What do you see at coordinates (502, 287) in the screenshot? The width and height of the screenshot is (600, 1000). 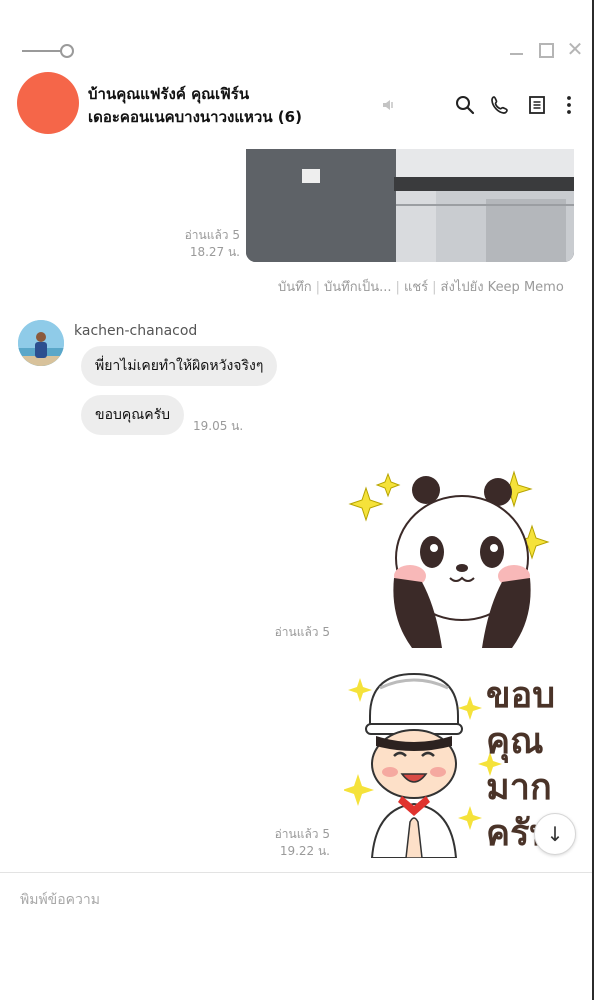 I see `photo-action-keep-memo: ส่งไปยัง Keep Memo` at bounding box center [502, 287].